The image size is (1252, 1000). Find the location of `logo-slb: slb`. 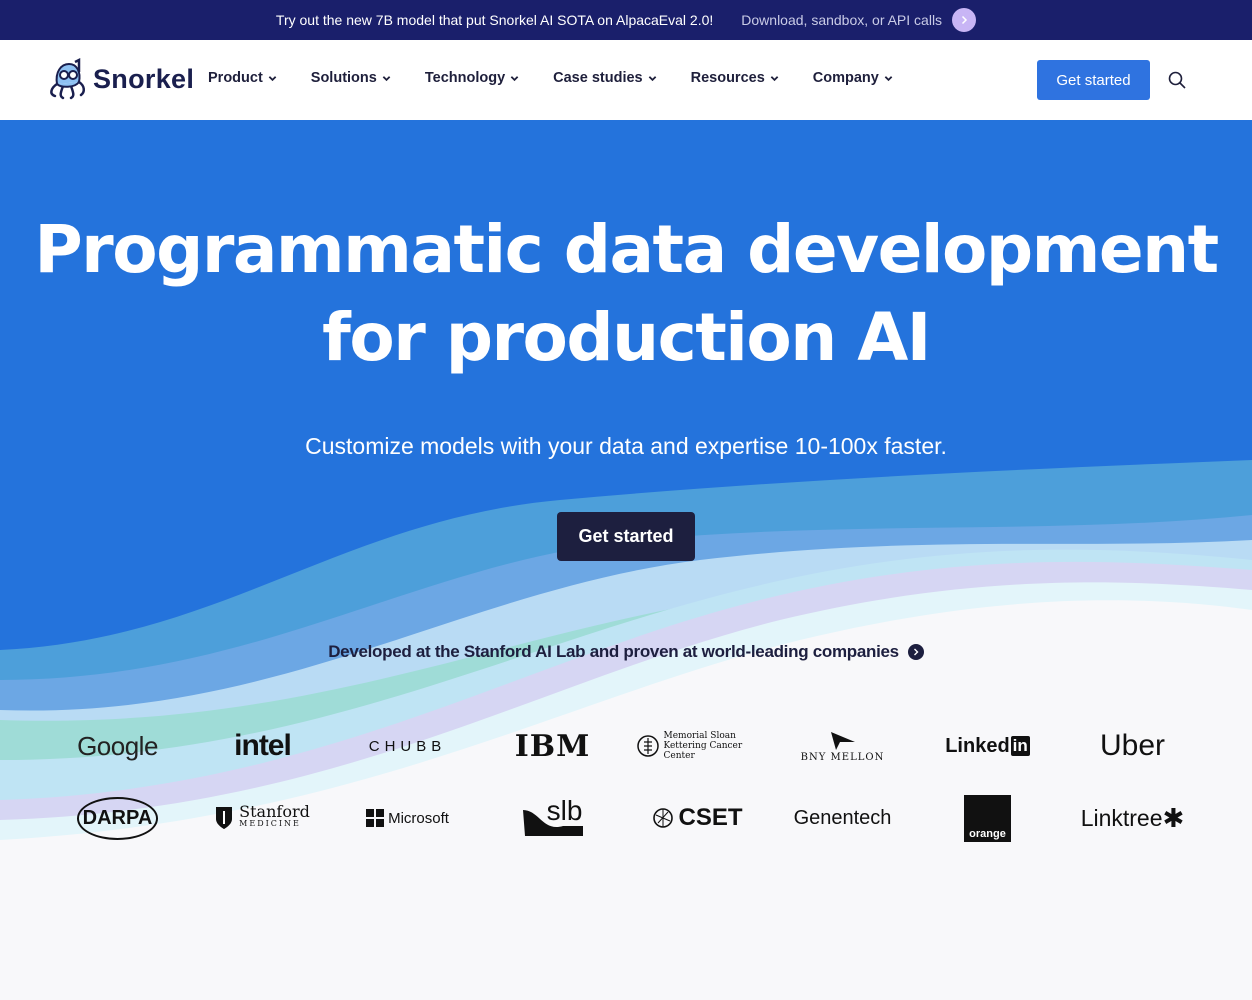

logo-slb: slb is located at coordinates (552, 818).